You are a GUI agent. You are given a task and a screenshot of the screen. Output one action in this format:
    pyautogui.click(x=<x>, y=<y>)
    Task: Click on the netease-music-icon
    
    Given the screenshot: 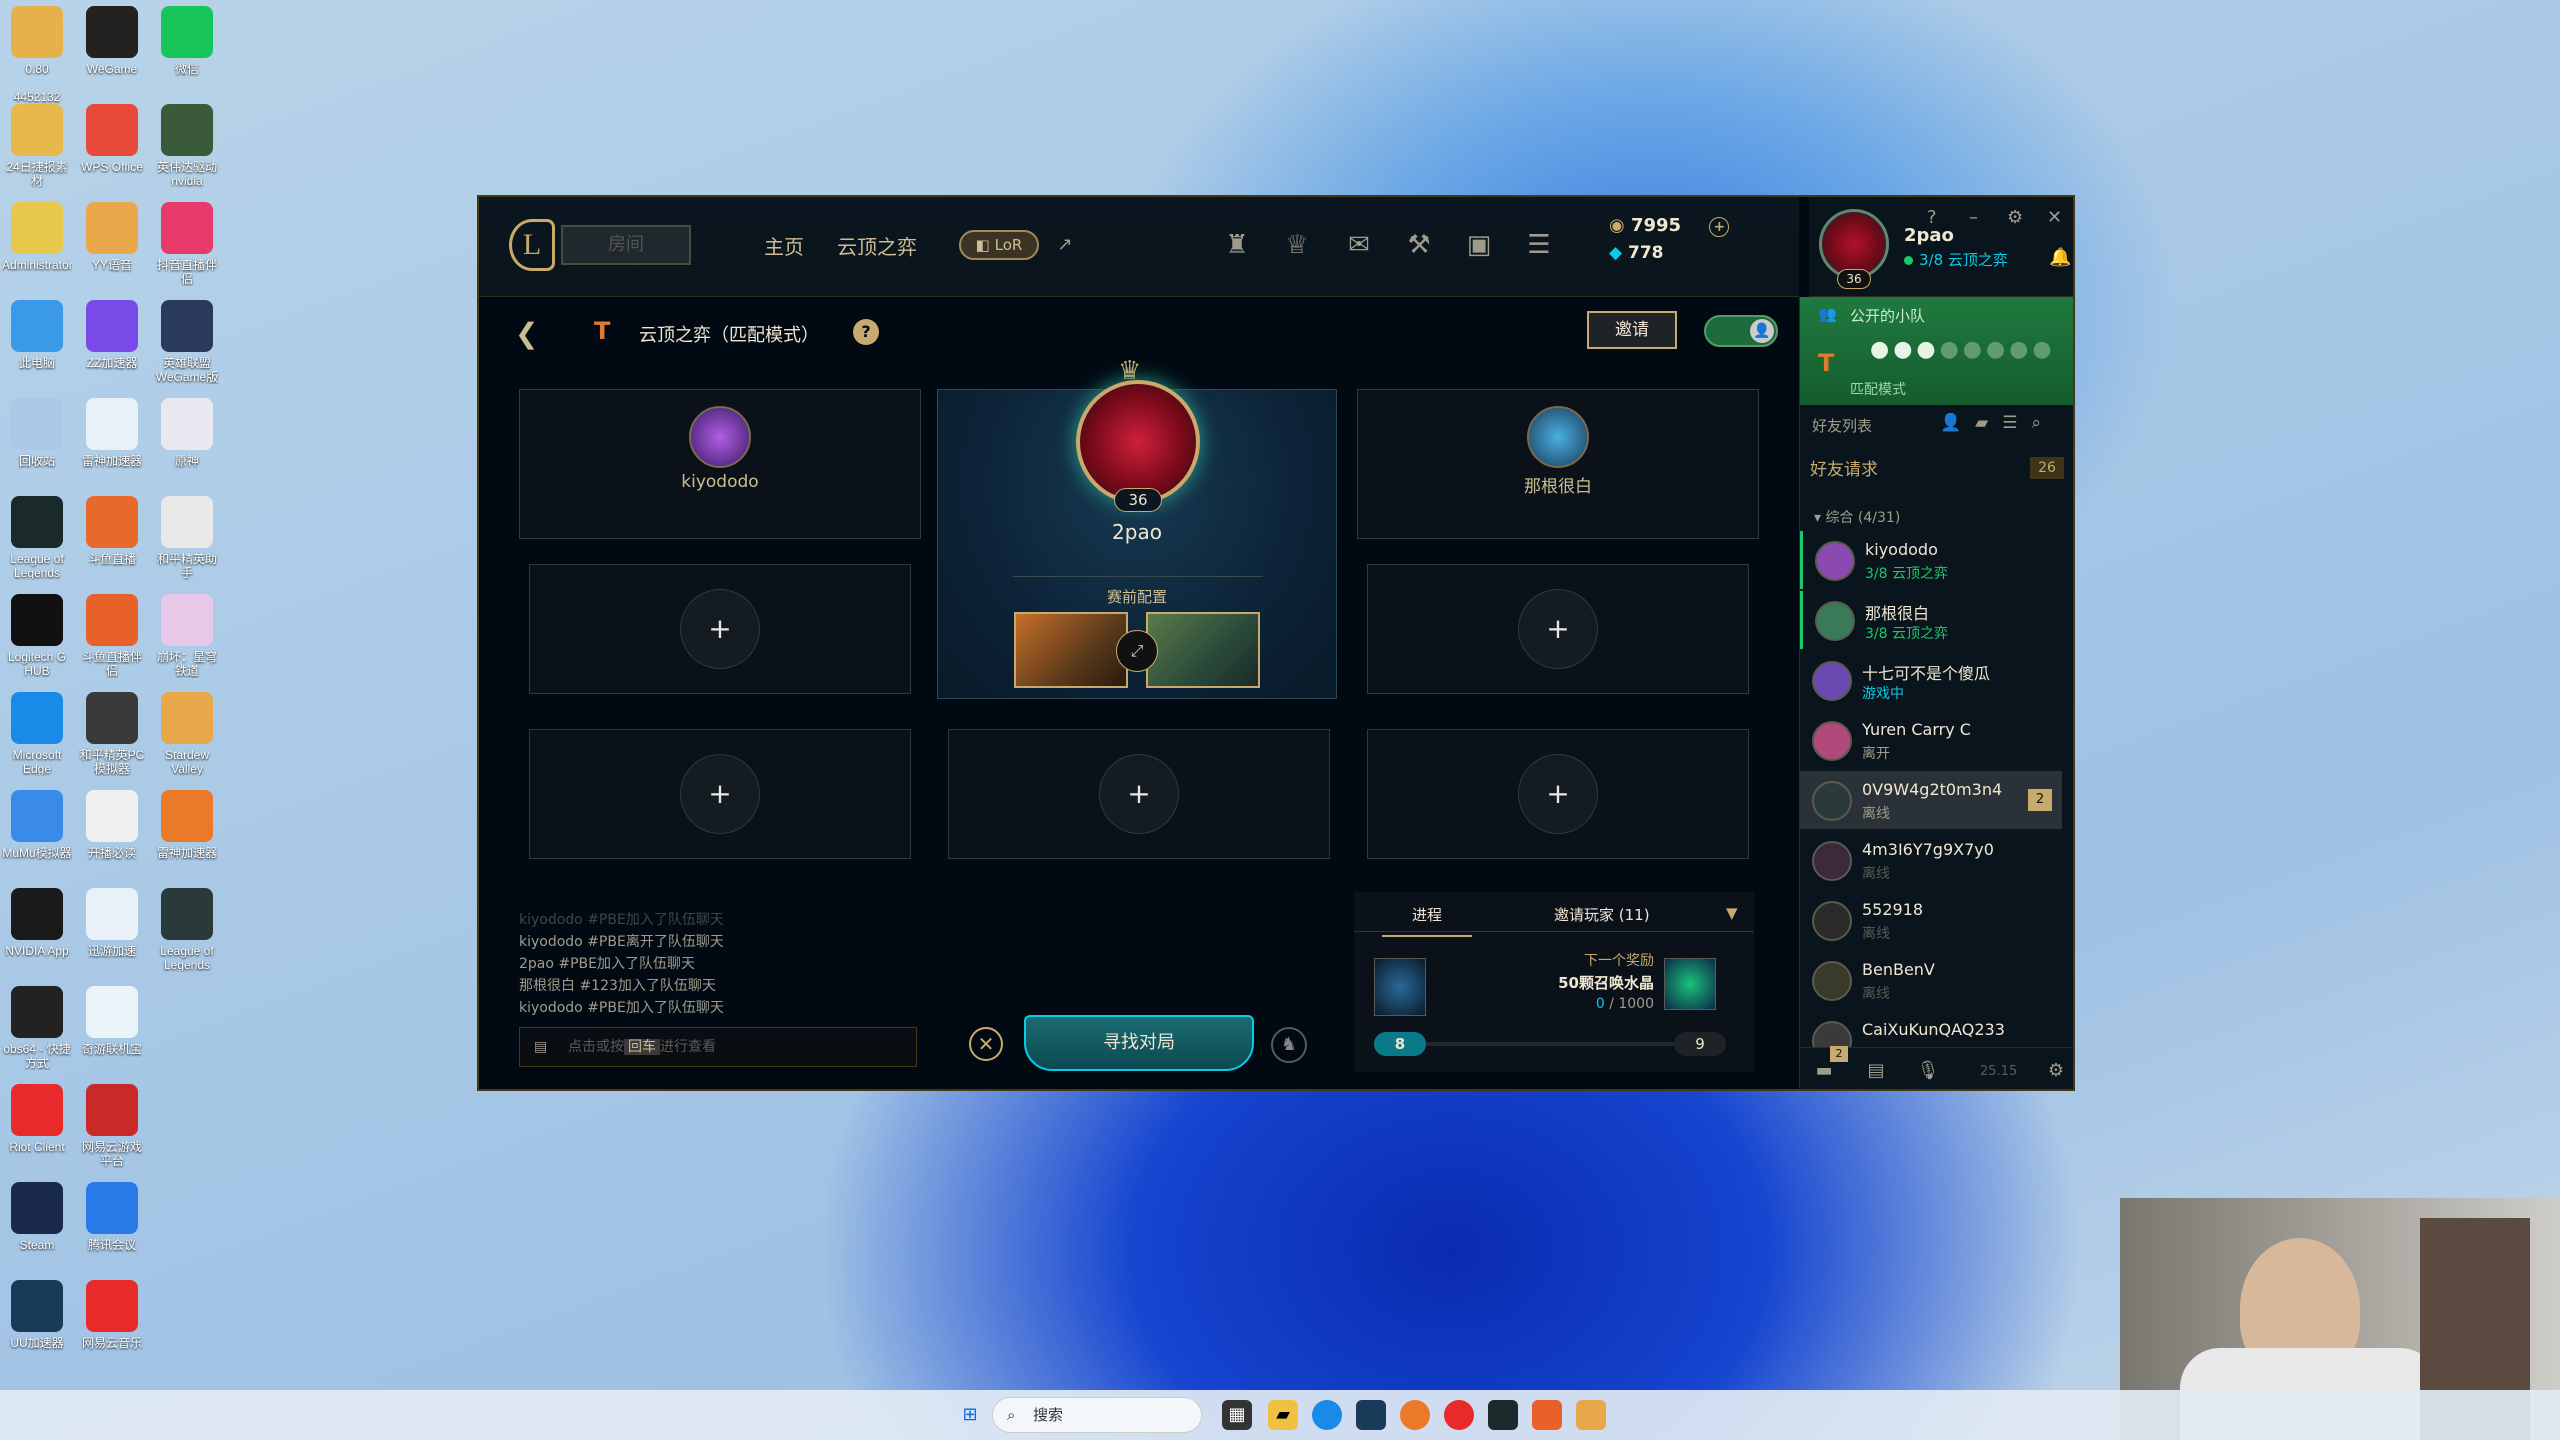 What is the action you would take?
    pyautogui.click(x=1459, y=1415)
    